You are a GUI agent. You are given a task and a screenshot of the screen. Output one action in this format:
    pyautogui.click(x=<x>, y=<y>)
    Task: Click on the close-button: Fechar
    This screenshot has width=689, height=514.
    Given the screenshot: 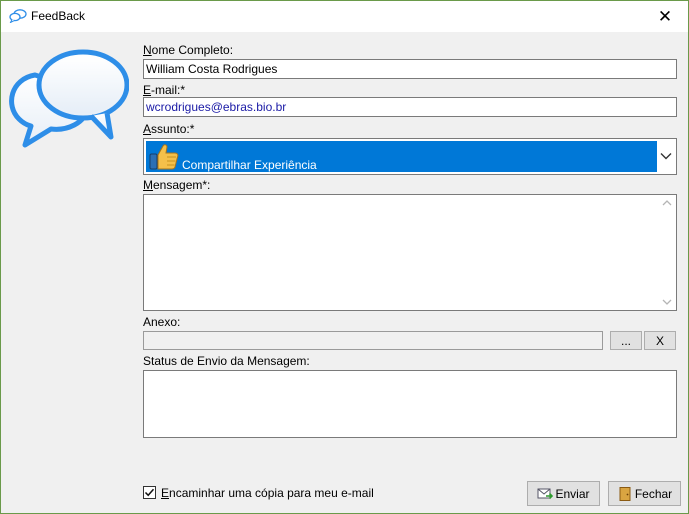 What is the action you would take?
    pyautogui.click(x=644, y=493)
    